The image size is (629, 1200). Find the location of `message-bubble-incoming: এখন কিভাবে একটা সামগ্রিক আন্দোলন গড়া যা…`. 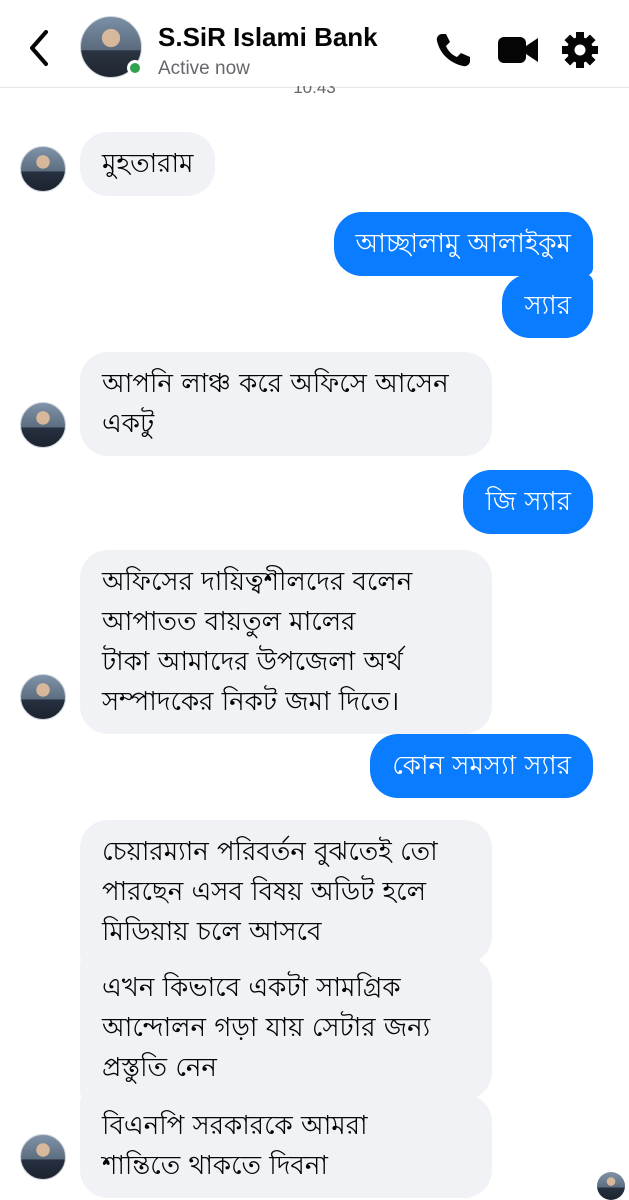

message-bubble-incoming: এখন কিভাবে একটা সামগ্রিক আন্দোলন গড়া যা… is located at coordinates (286, 1028).